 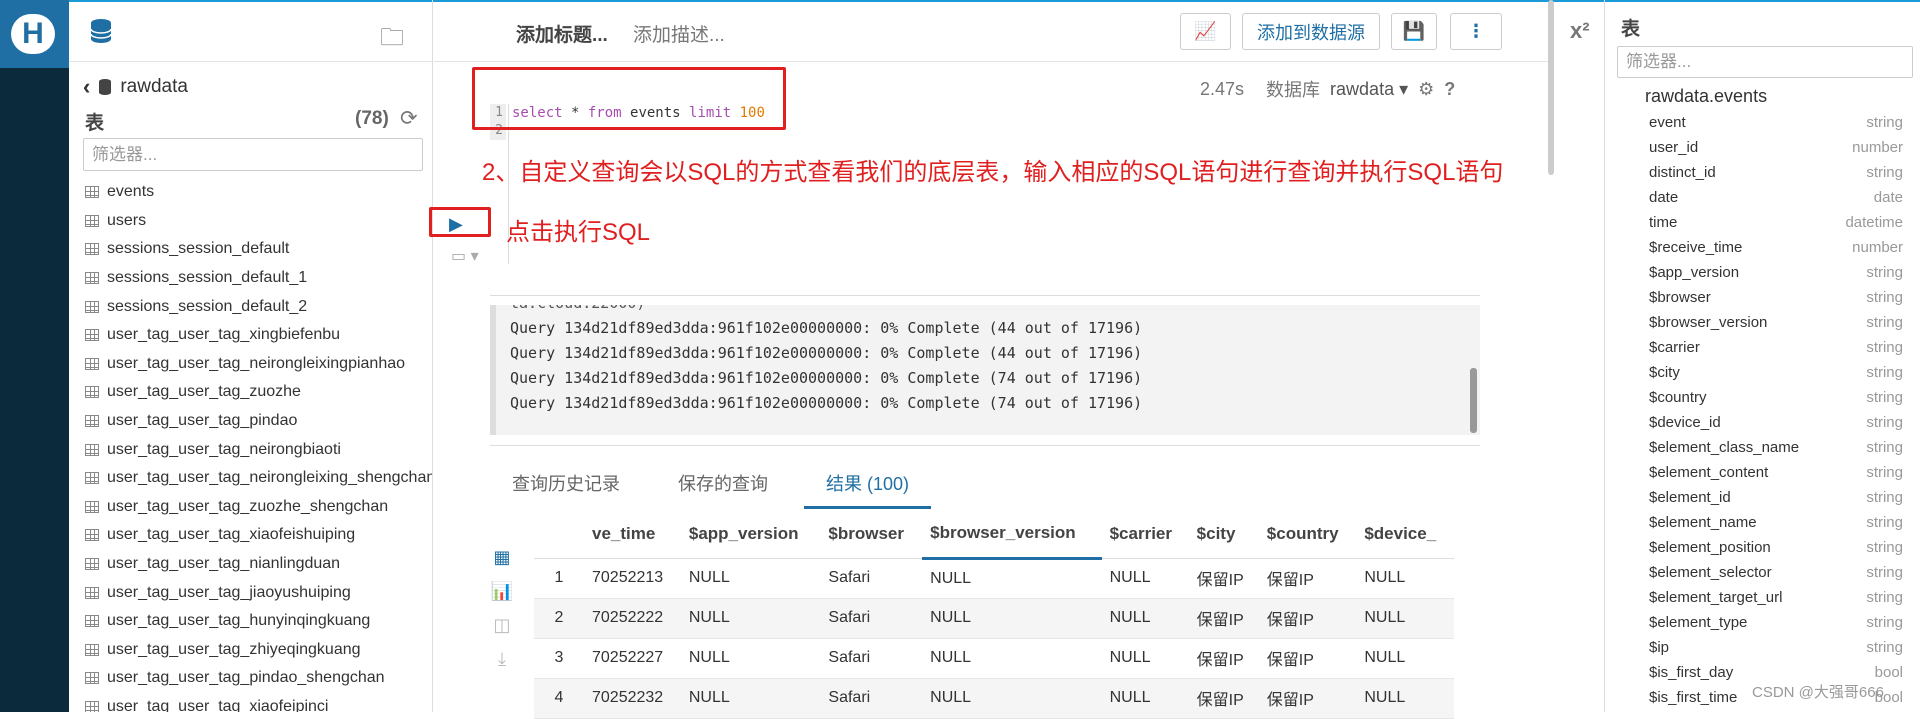 What do you see at coordinates (750, 534) in the screenshot?
I see `column-header: $app_version` at bounding box center [750, 534].